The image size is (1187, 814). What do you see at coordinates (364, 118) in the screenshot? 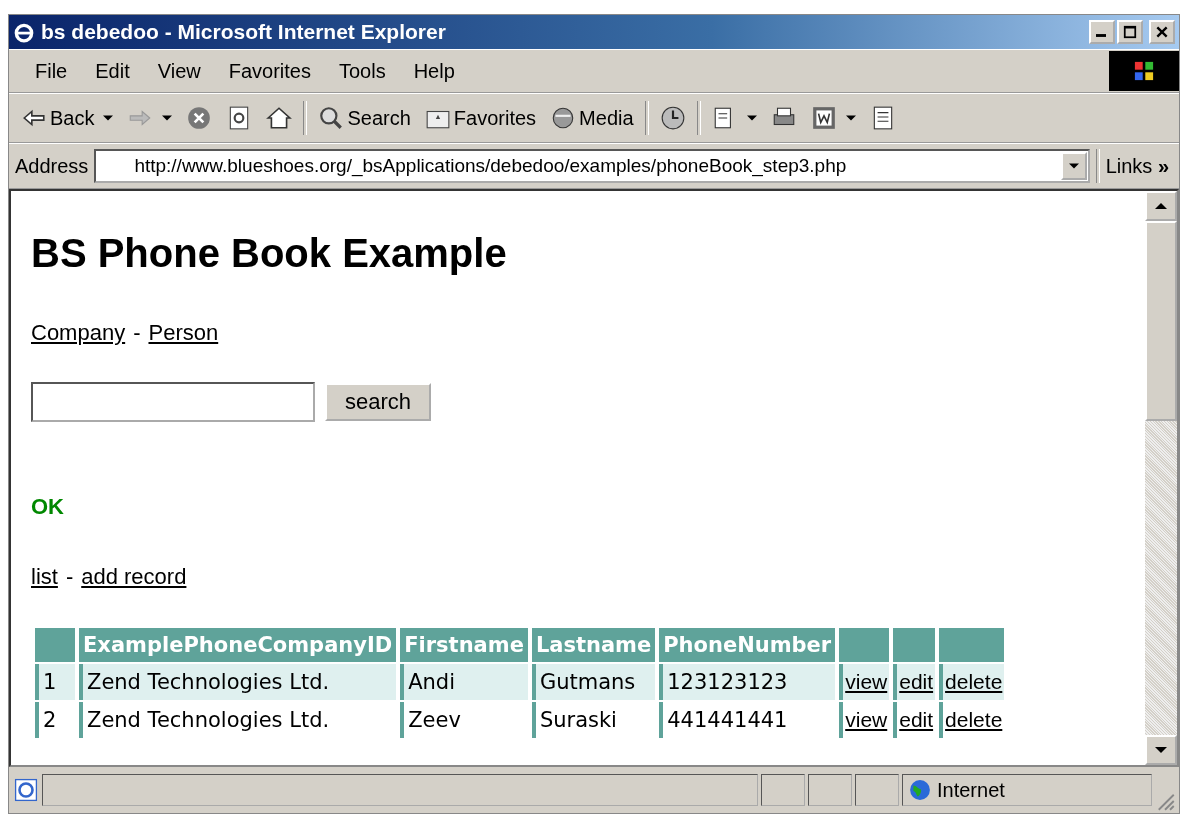
I see `search-button: Search` at bounding box center [364, 118].